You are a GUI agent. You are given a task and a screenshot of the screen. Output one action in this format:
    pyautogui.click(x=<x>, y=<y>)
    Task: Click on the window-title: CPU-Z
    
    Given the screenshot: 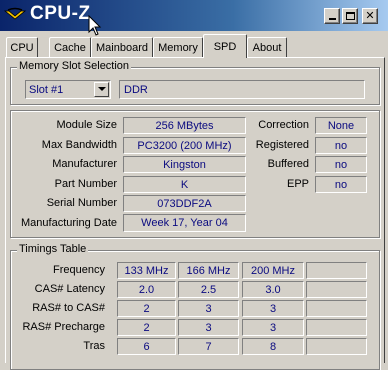 What is the action you would take?
    pyautogui.click(x=60, y=13)
    